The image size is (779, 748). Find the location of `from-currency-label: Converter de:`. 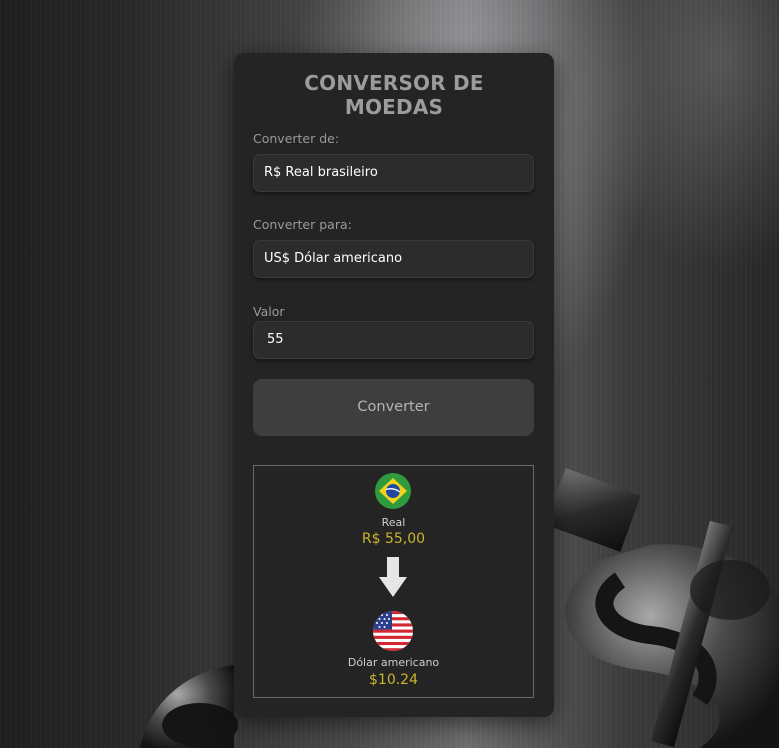

from-currency-label: Converter de: is located at coordinates (296, 138).